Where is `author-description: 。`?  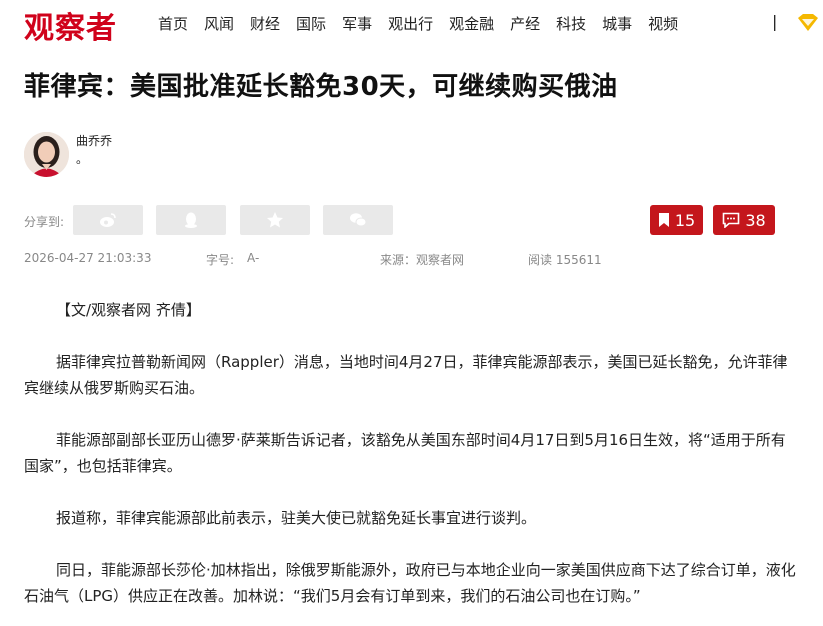 author-description: 。 is located at coordinates (82, 159).